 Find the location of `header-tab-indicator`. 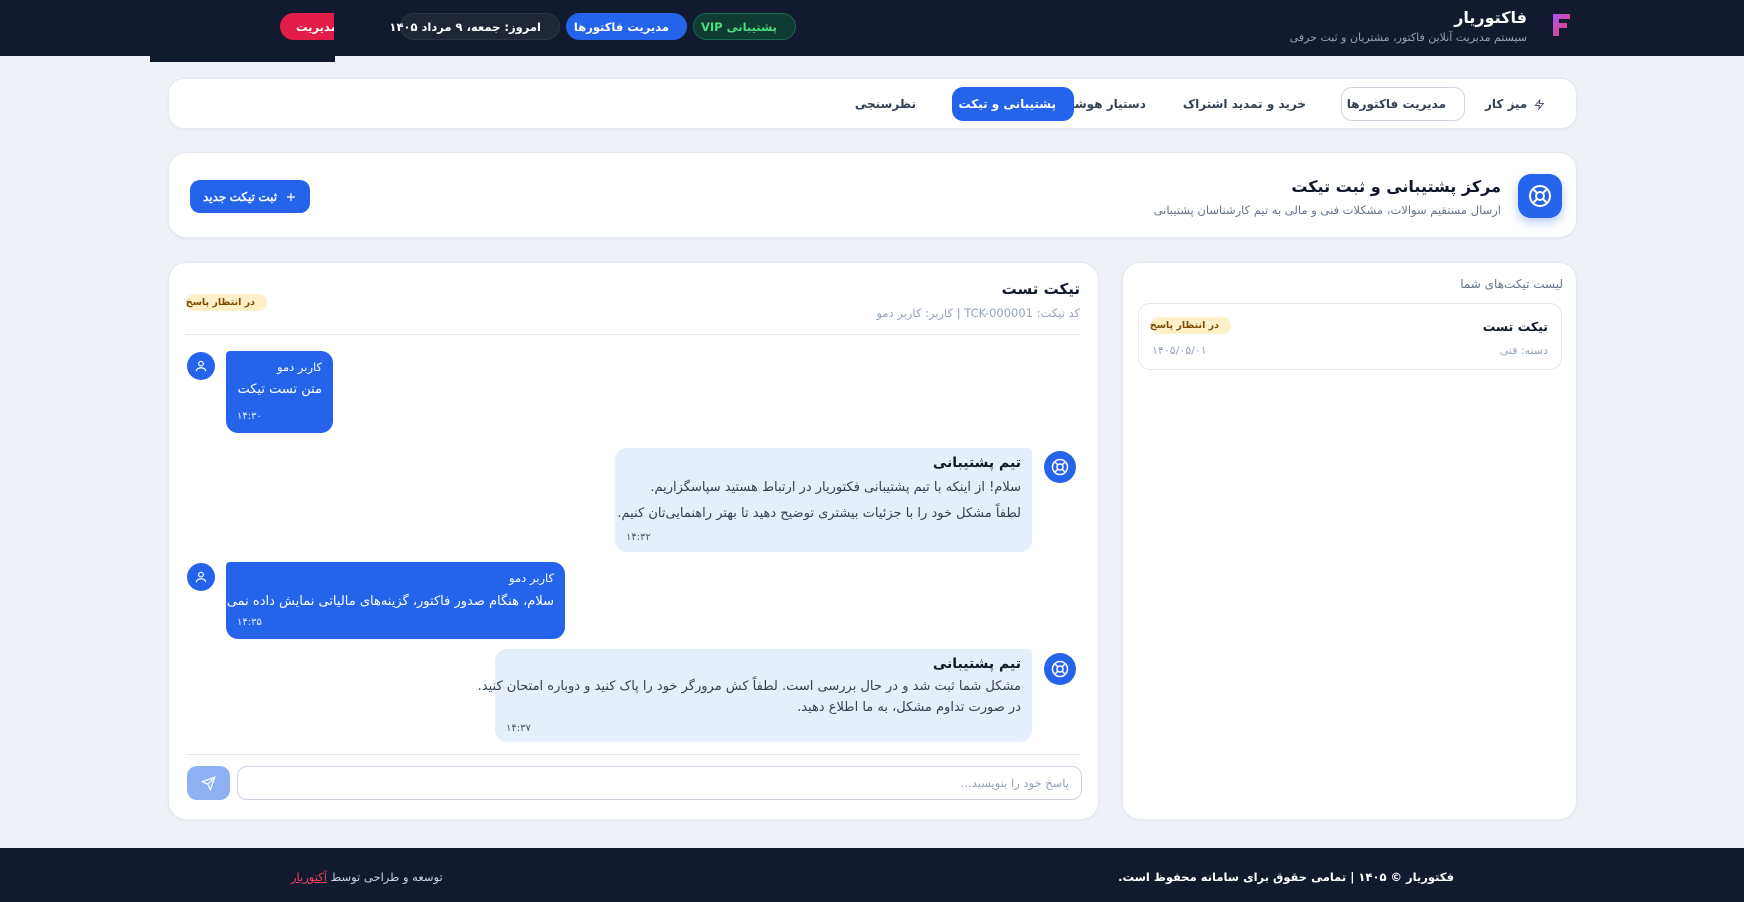

header-tab-indicator is located at coordinates (242, 59).